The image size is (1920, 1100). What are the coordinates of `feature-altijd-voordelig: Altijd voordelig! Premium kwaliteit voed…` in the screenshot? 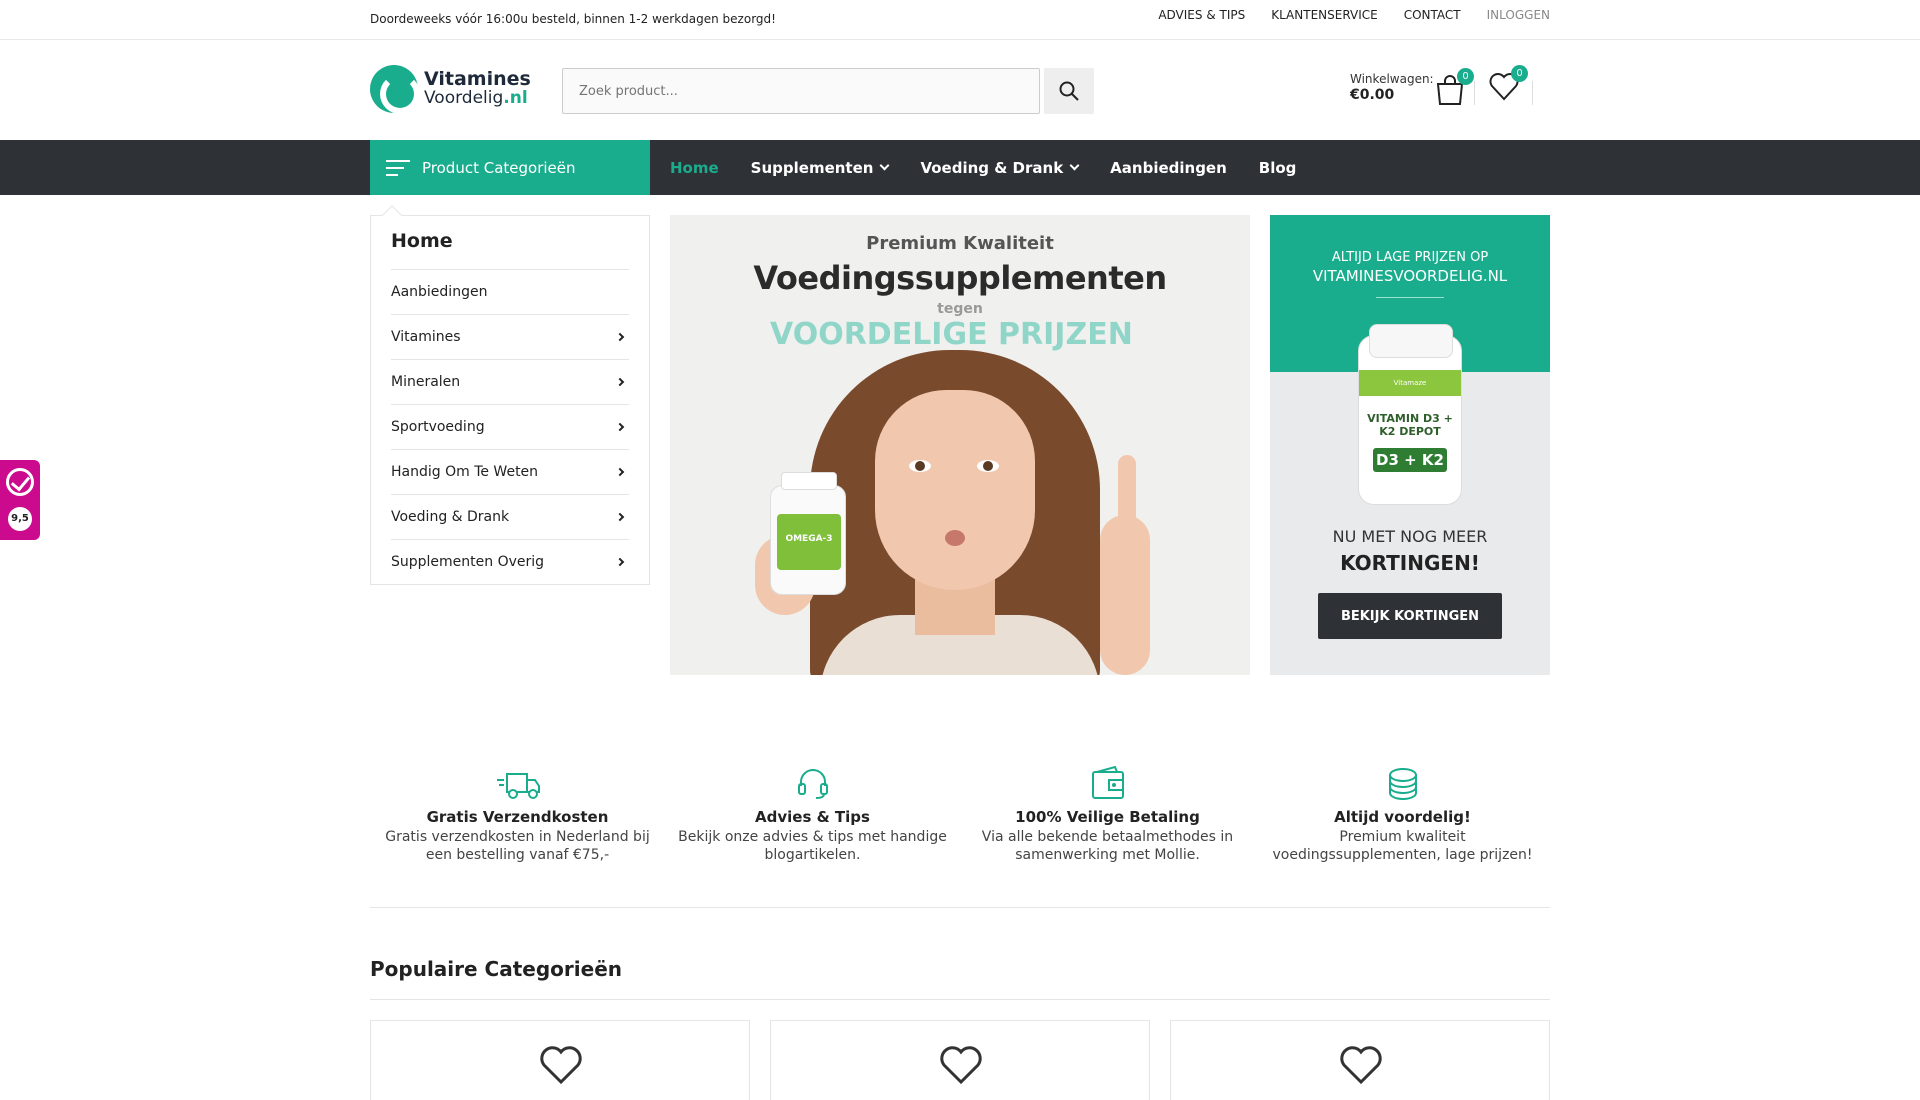 It's located at (1402, 833).